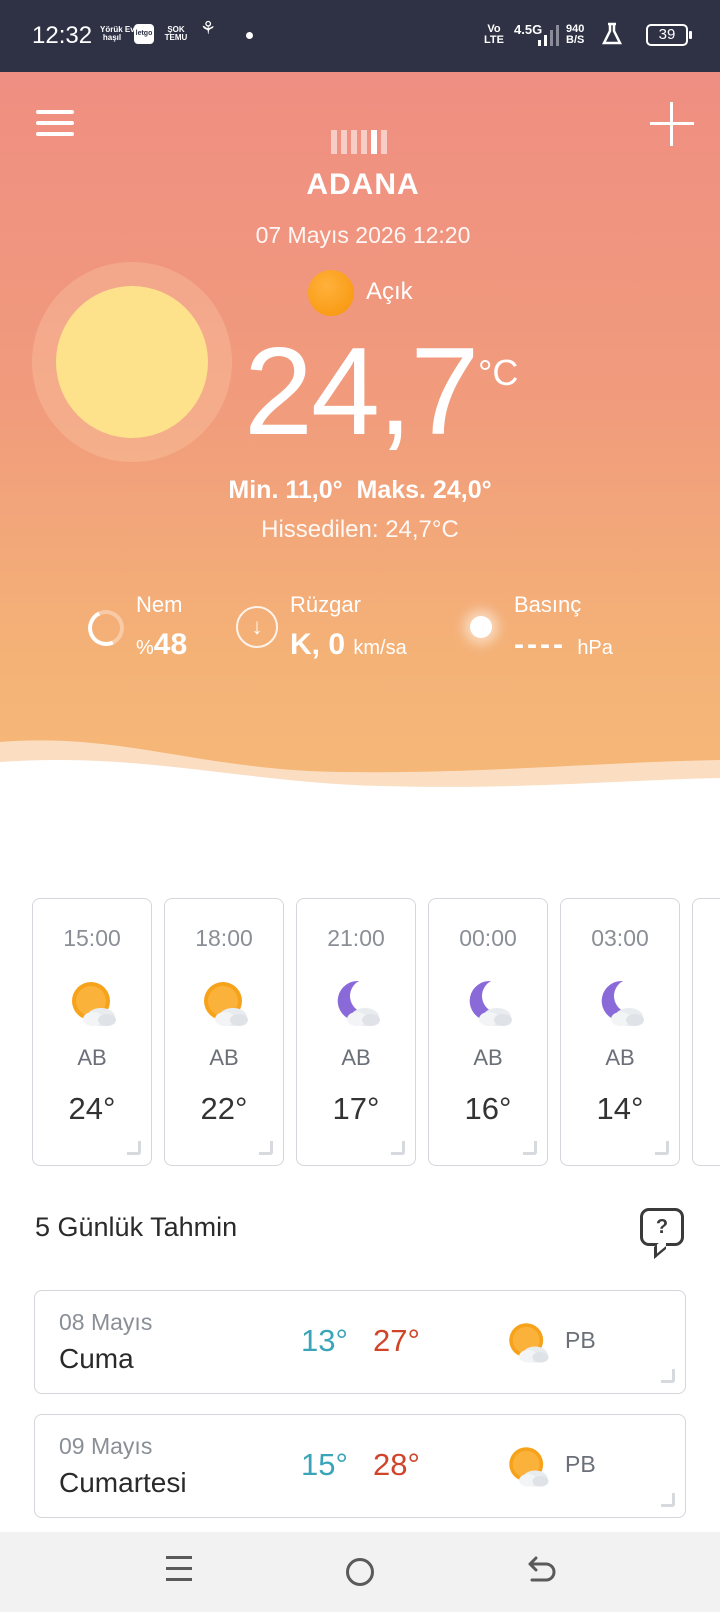 Image resolution: width=720 pixels, height=1612 pixels. What do you see at coordinates (361, 392) in the screenshot?
I see `current-temperature: 24,7` at bounding box center [361, 392].